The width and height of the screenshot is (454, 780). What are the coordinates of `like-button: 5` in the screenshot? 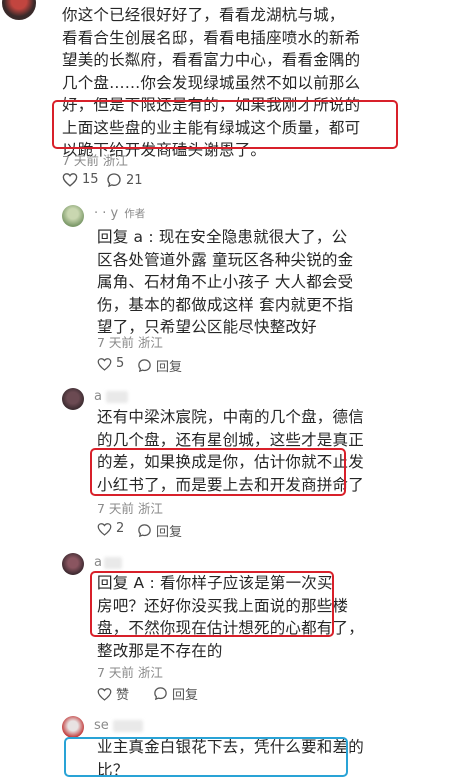 It's located at (110, 363).